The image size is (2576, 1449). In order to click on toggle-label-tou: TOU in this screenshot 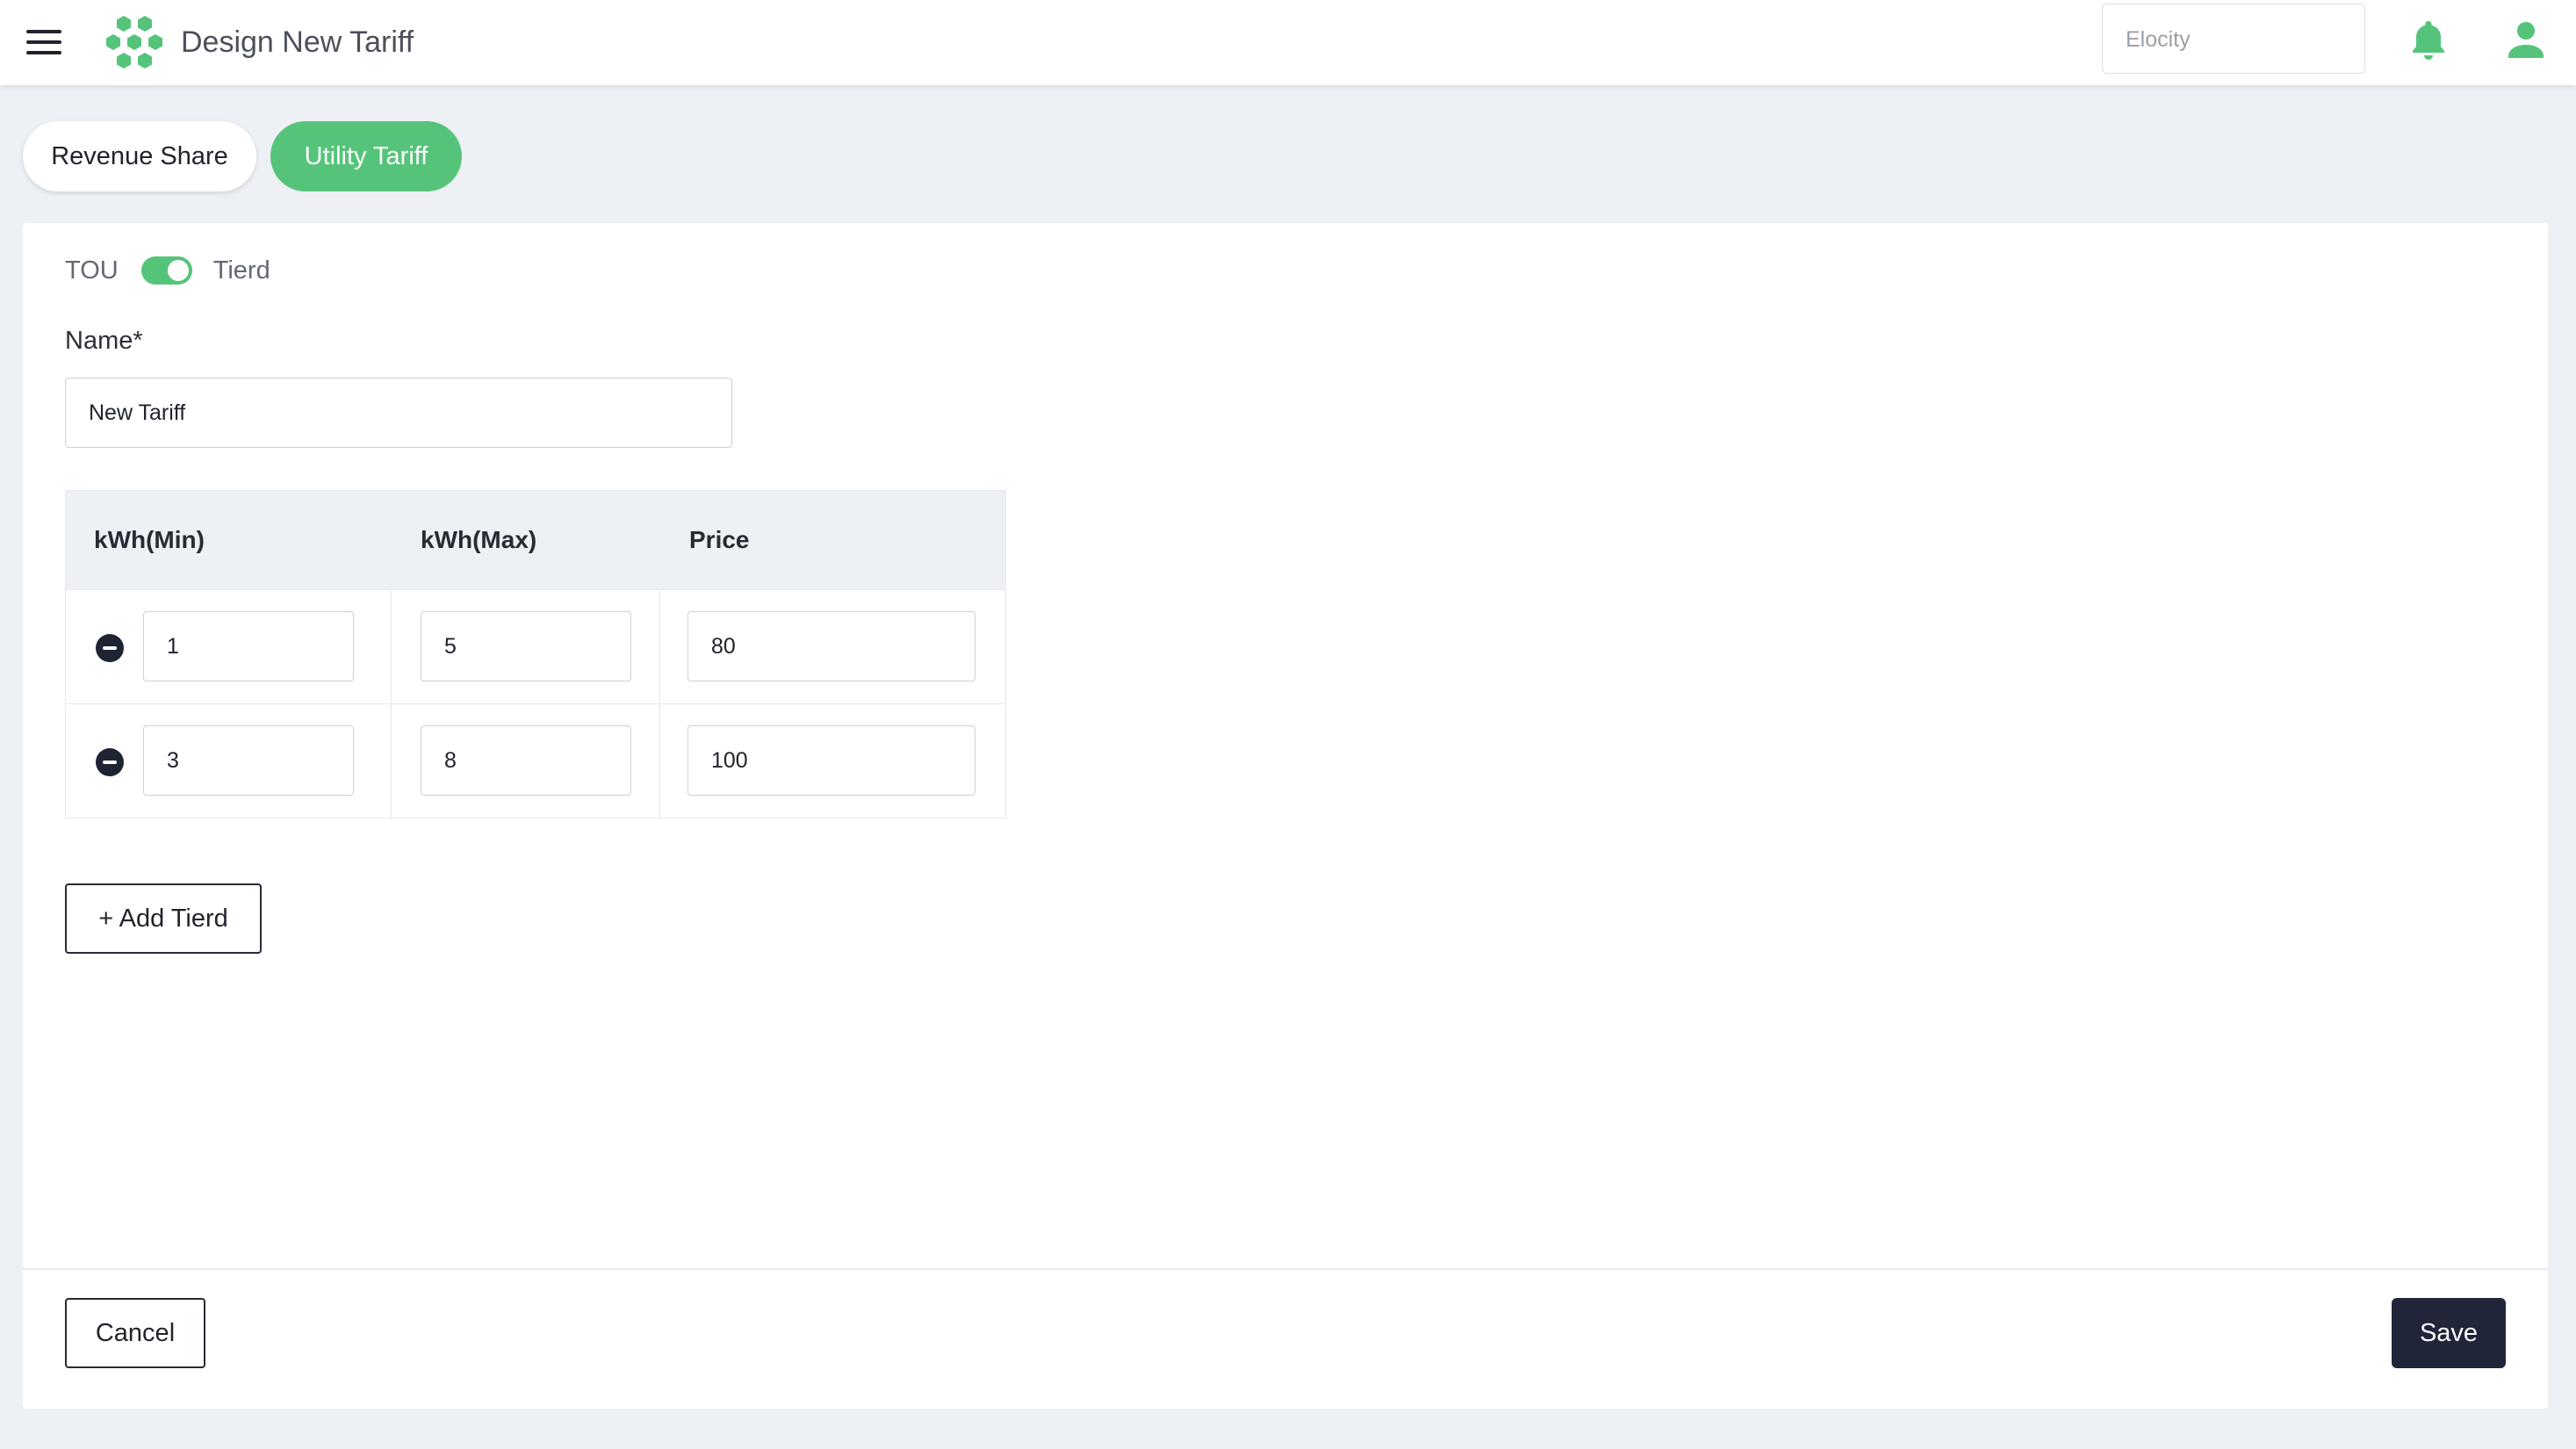, I will do `click(92, 271)`.